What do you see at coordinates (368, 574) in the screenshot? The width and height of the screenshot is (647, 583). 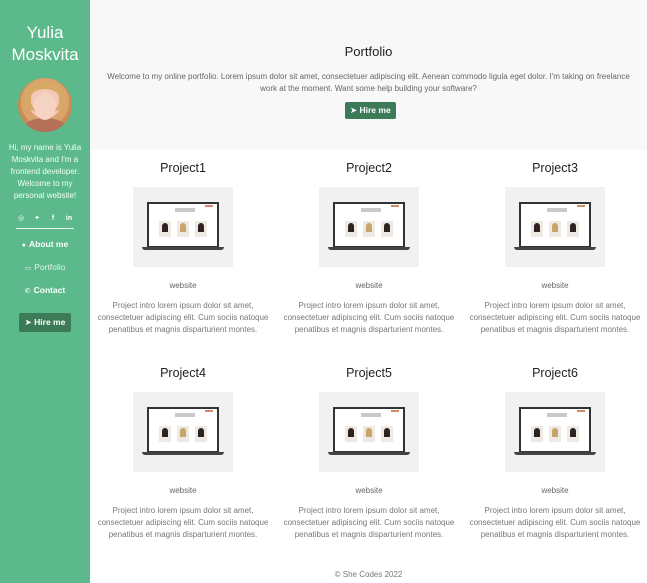 I see `footer-copyright: © She Codes 2022` at bounding box center [368, 574].